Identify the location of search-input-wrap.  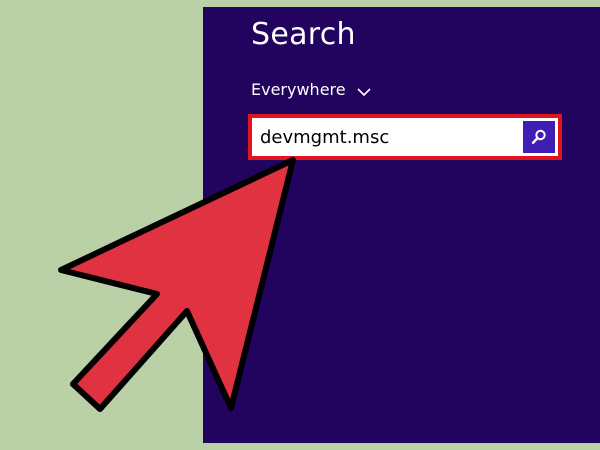
(388, 137).